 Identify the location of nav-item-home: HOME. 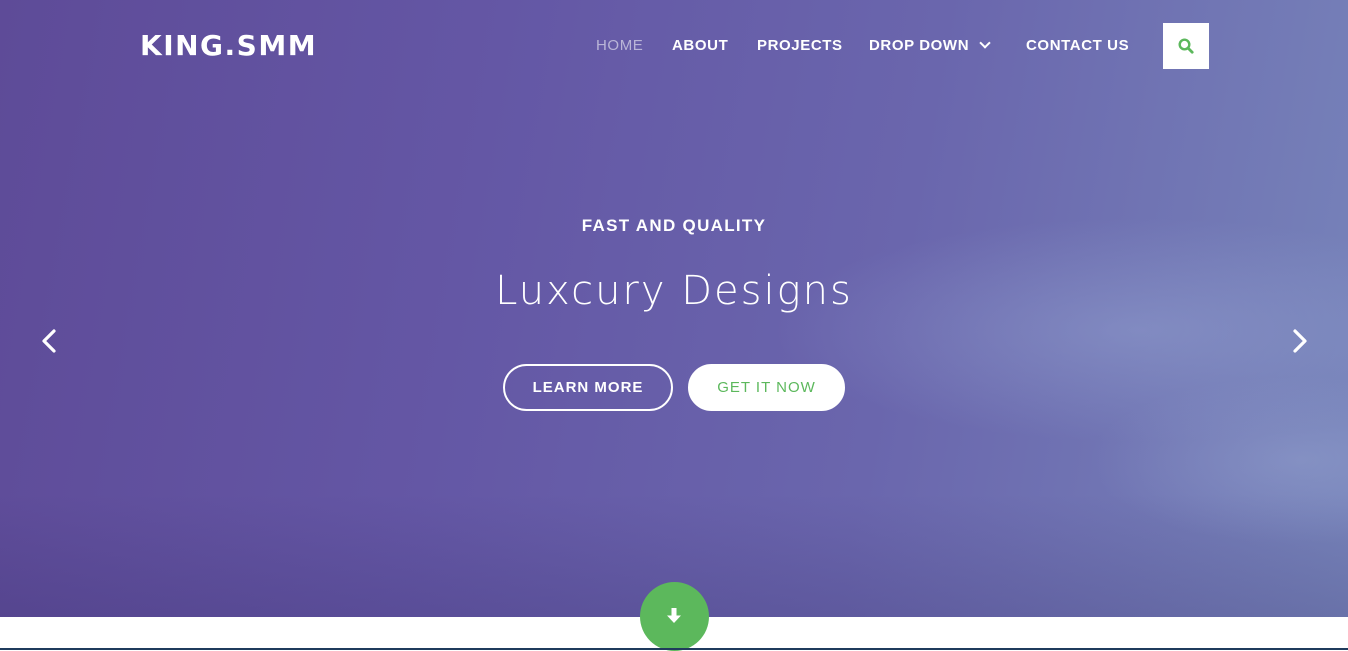
(619, 46).